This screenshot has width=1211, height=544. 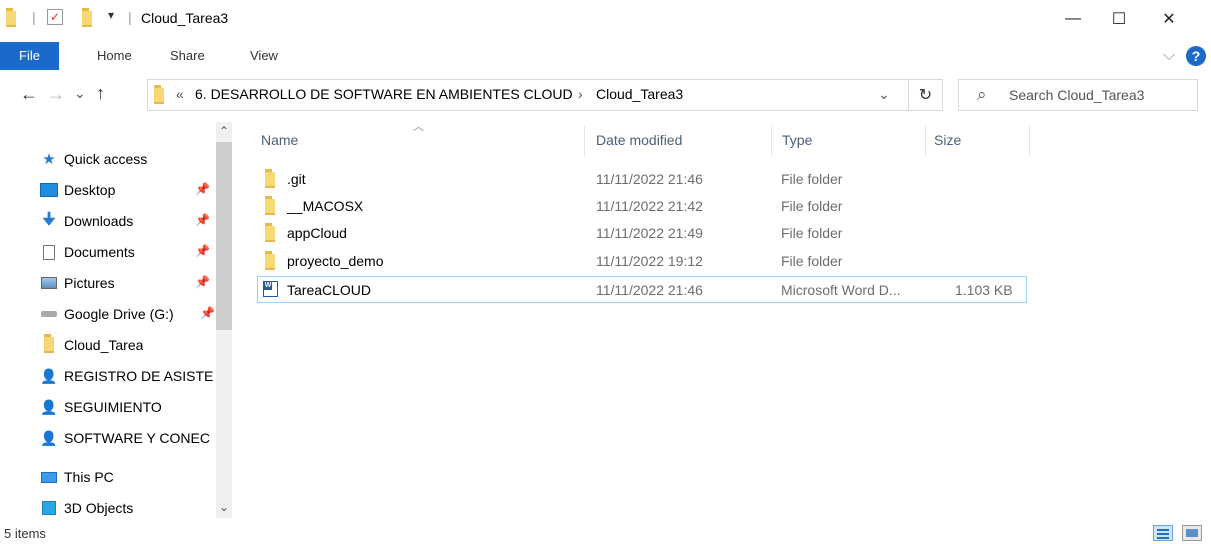 I want to click on desktop-icon, so click(x=49, y=190).